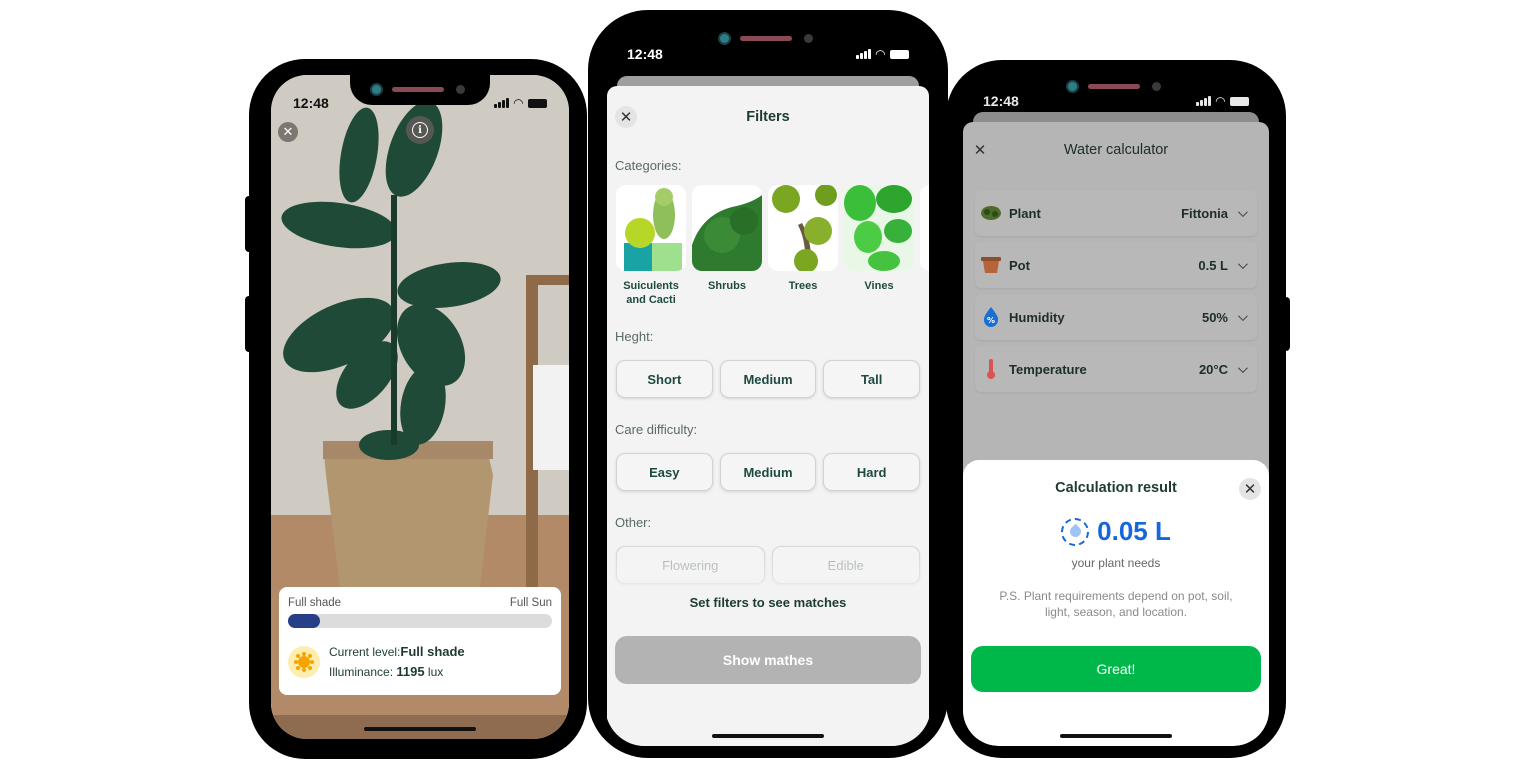  Describe the element at coordinates (872, 379) in the screenshot. I see `height-option-tall: Tall` at that location.